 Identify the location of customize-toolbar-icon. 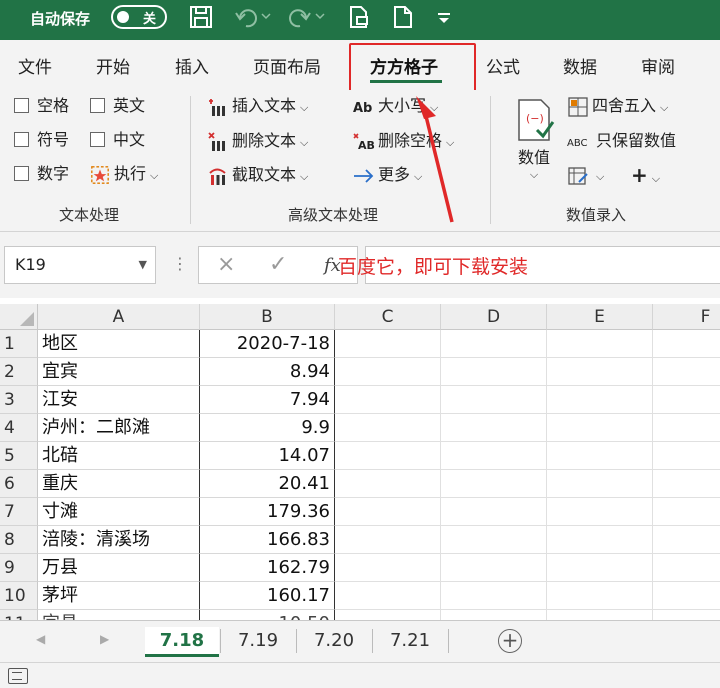
(444, 19).